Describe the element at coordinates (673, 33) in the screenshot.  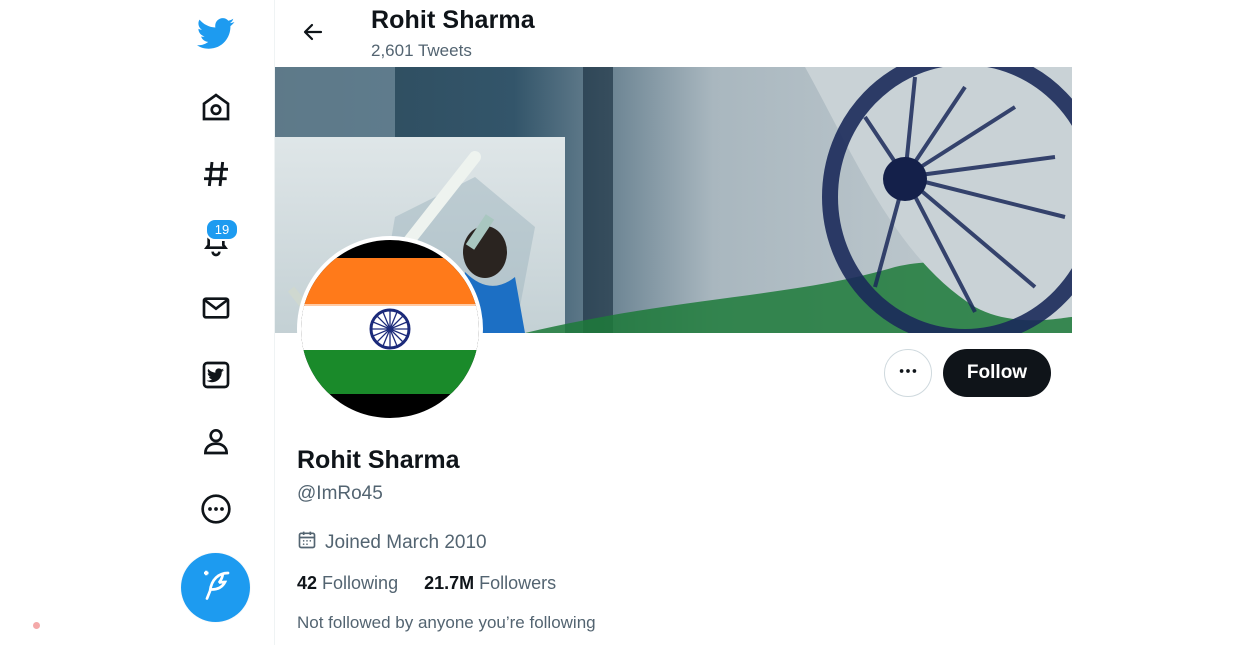
I see `profile-header: Rohit Sharma 2,601 Tweets` at that location.